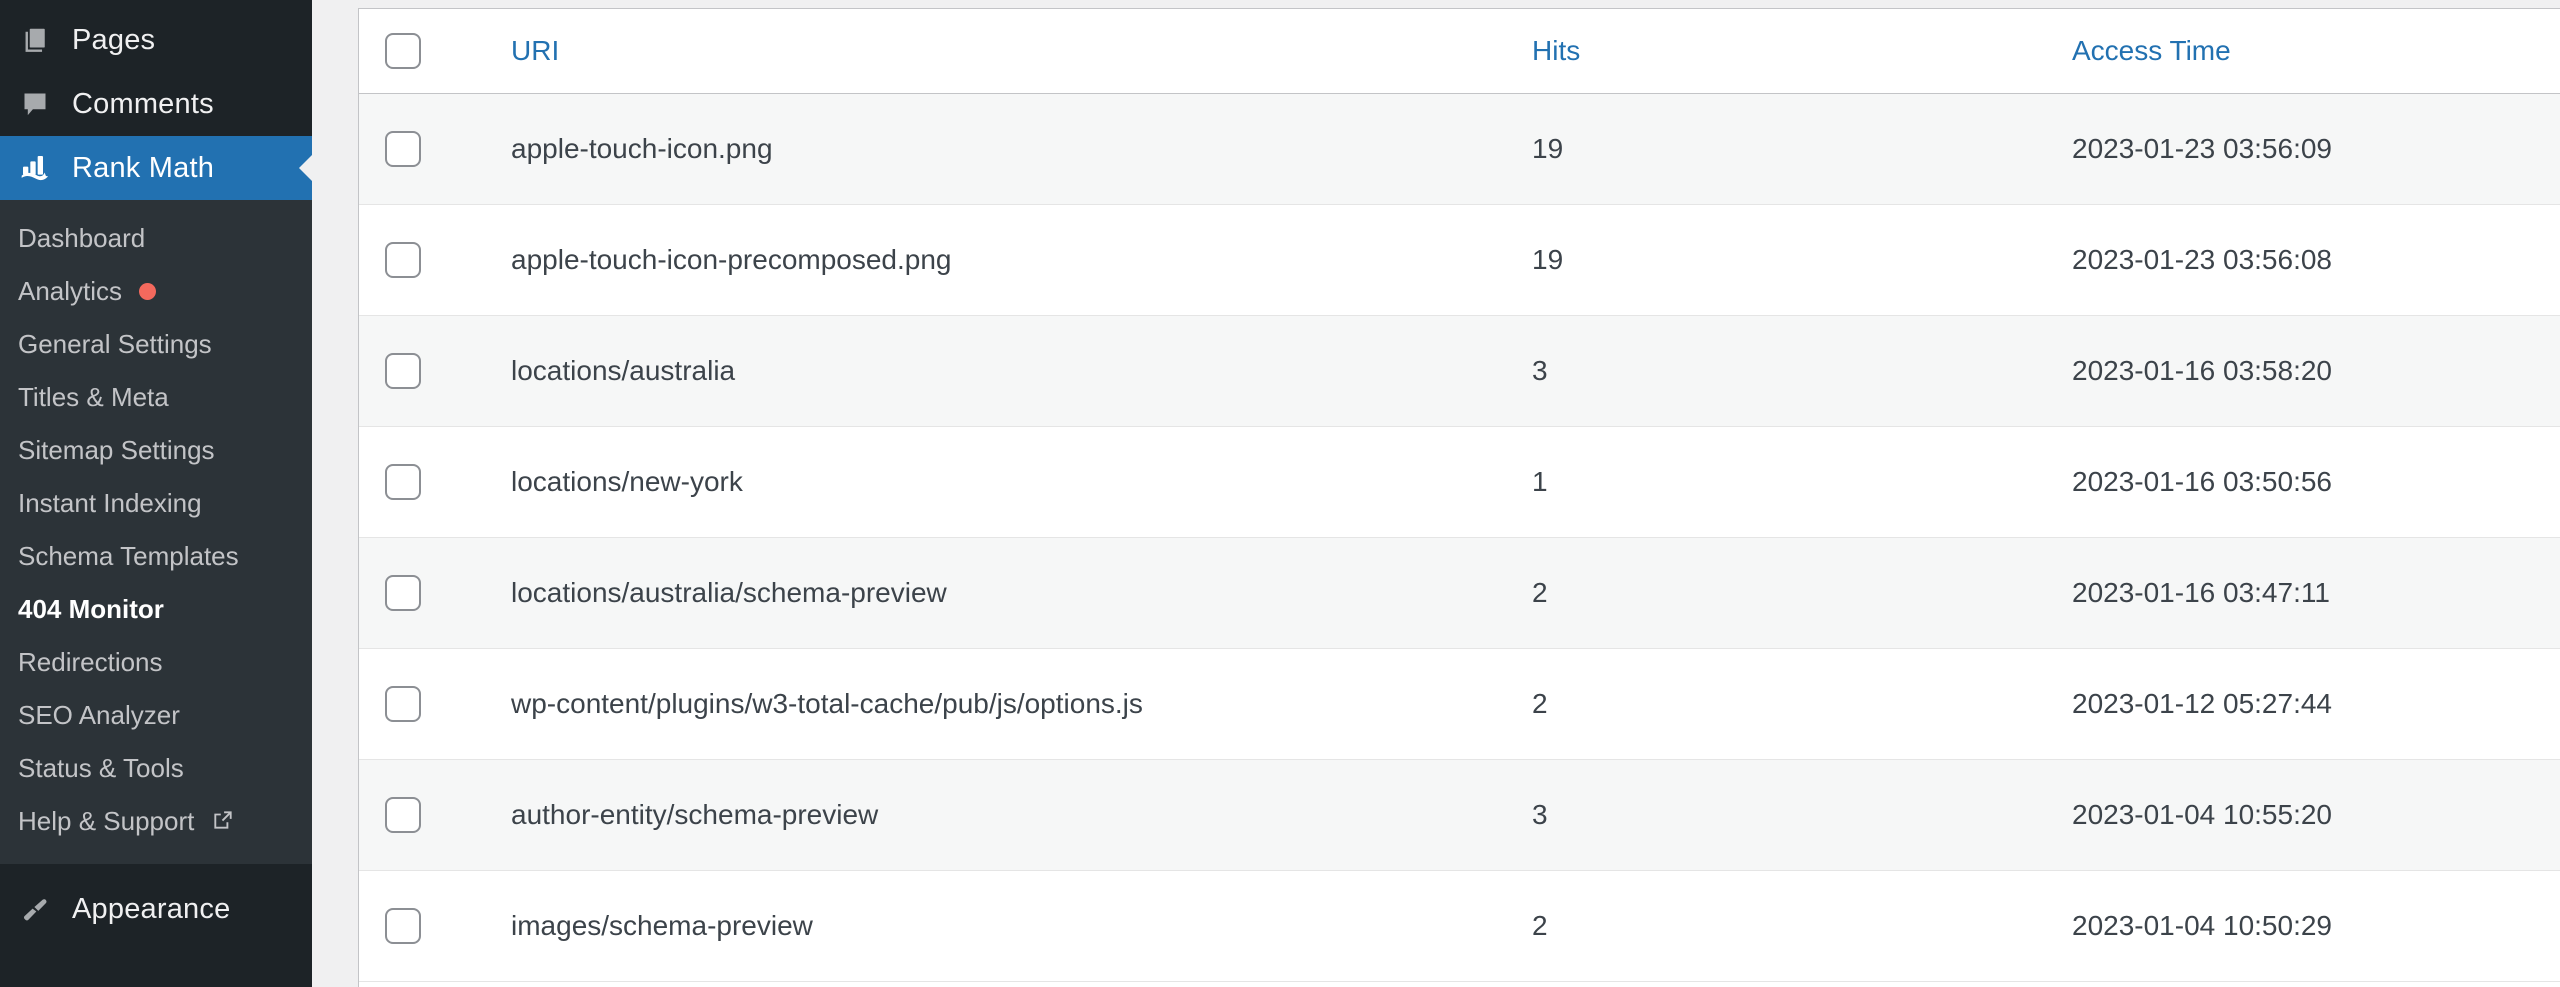 The image size is (2560, 987). Describe the element at coordinates (969, 593) in the screenshot. I see `cell-uri: locations/australia/schema-preview` at that location.